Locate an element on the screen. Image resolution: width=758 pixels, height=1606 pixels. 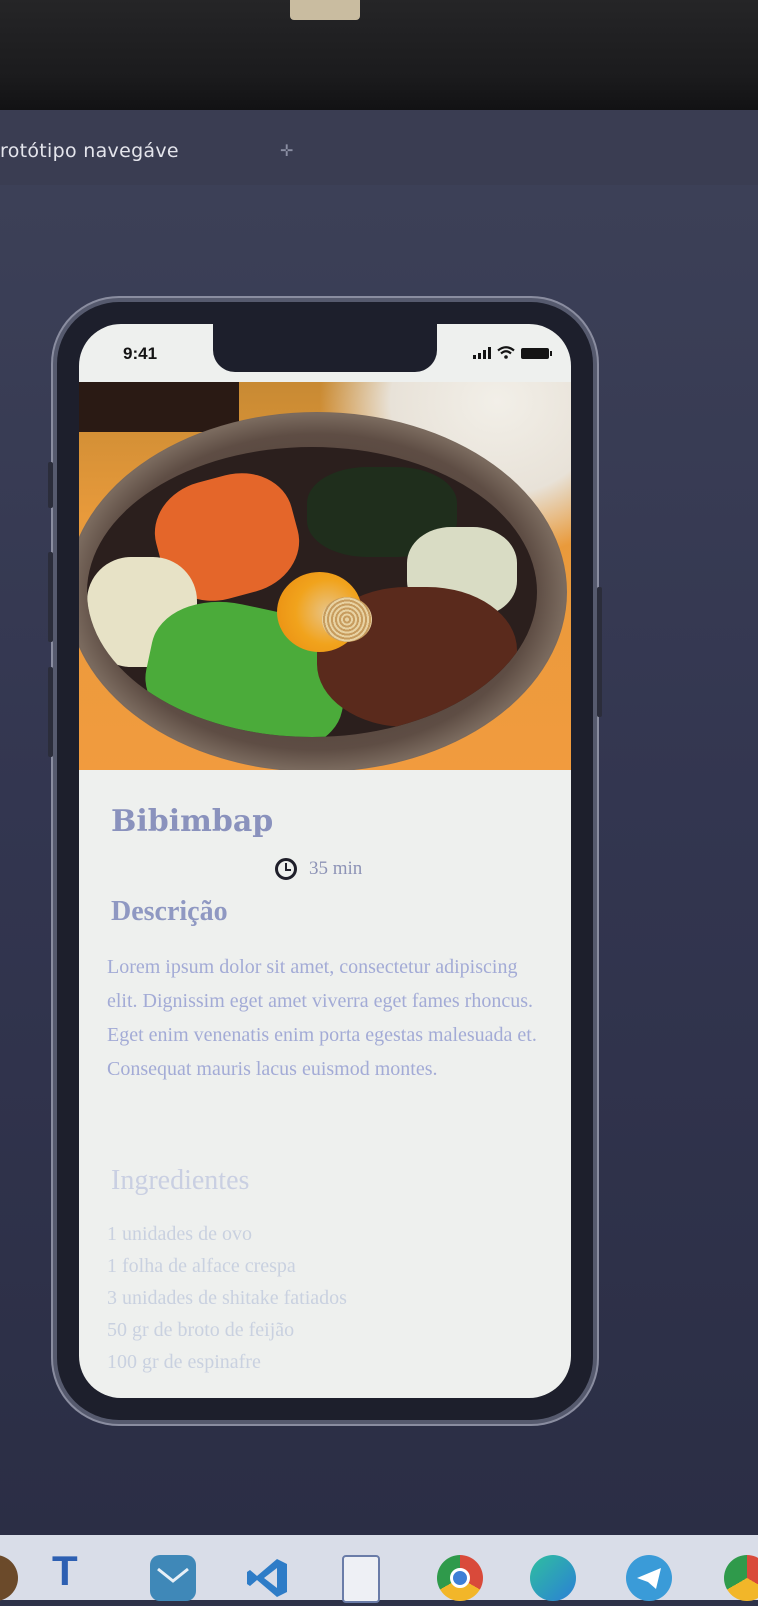
edge-icon is located at coordinates (553, 1578).